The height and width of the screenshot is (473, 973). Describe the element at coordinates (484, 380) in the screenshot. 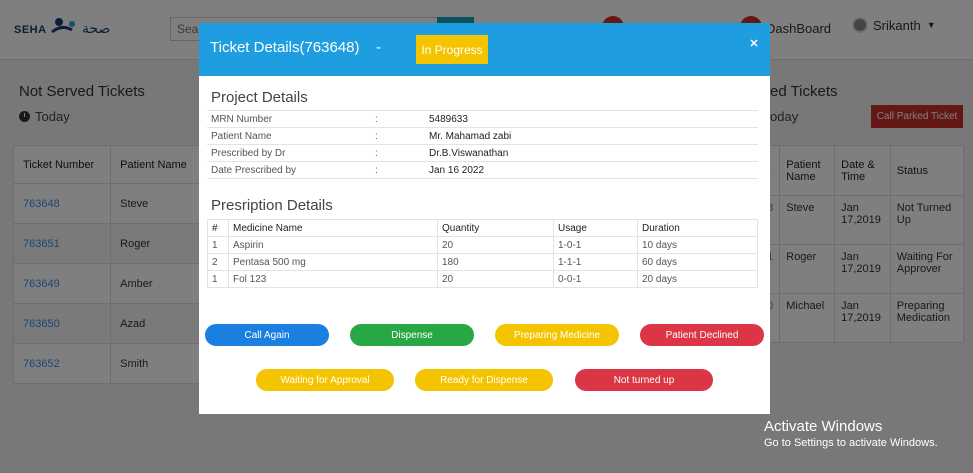

I see `ready-for-dispense-button: Ready for Dispense` at that location.